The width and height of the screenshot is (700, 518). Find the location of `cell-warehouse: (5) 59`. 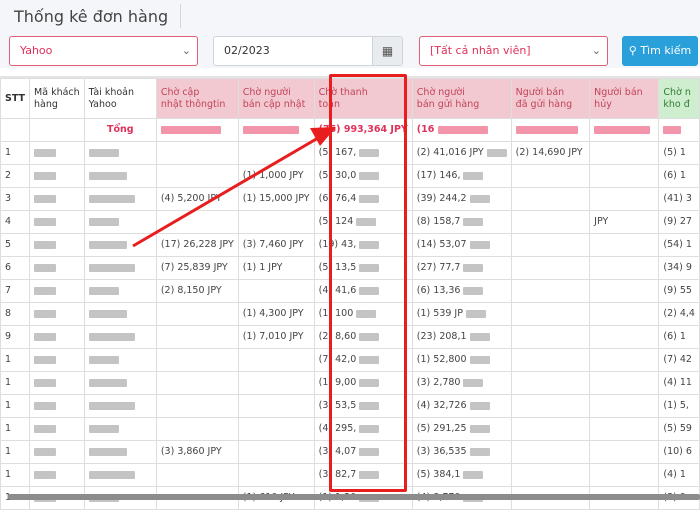

cell-warehouse: (5) 59 is located at coordinates (679, 429).